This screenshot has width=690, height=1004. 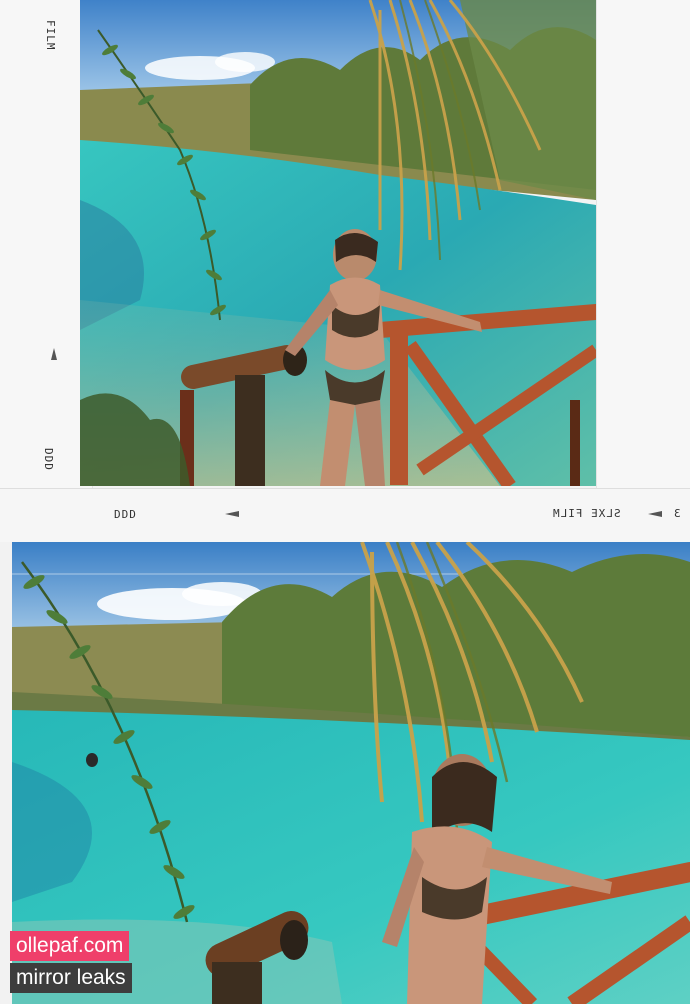 What do you see at coordinates (345, 515) in the screenshot?
I see `film-edge-strip: DDD SLXE FILM 3` at bounding box center [345, 515].